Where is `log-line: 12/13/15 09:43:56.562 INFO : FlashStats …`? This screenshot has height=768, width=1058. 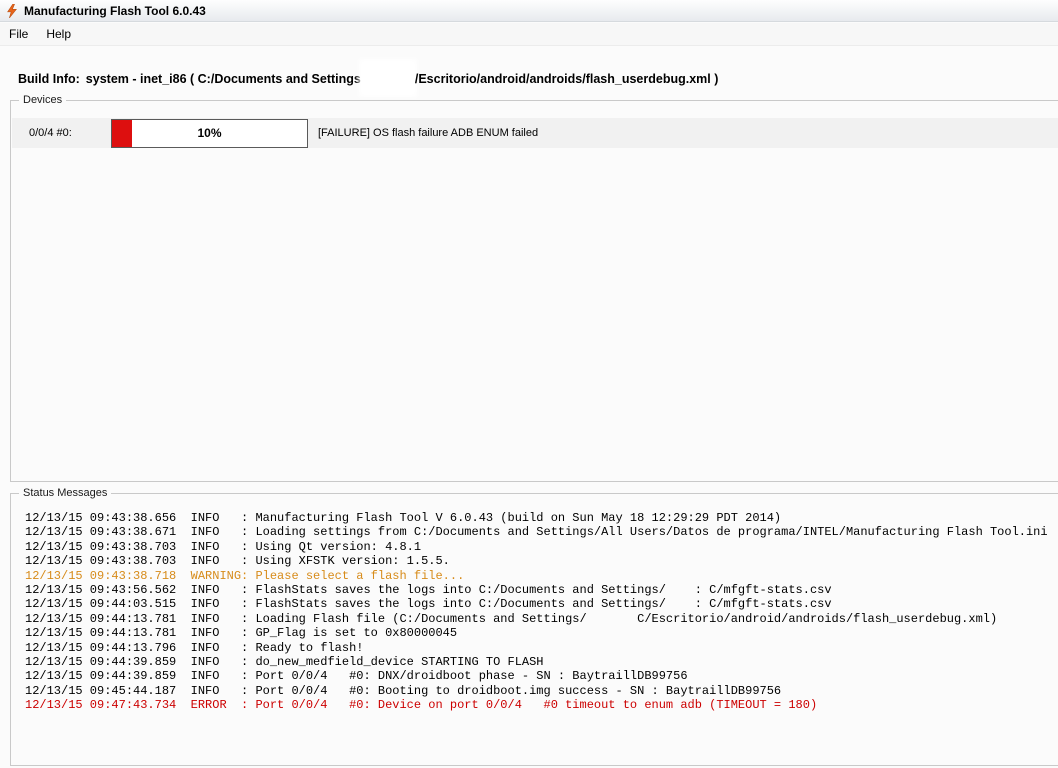
log-line: 12/13/15 09:43:56.562 INFO : FlashStats … is located at coordinates (428, 590).